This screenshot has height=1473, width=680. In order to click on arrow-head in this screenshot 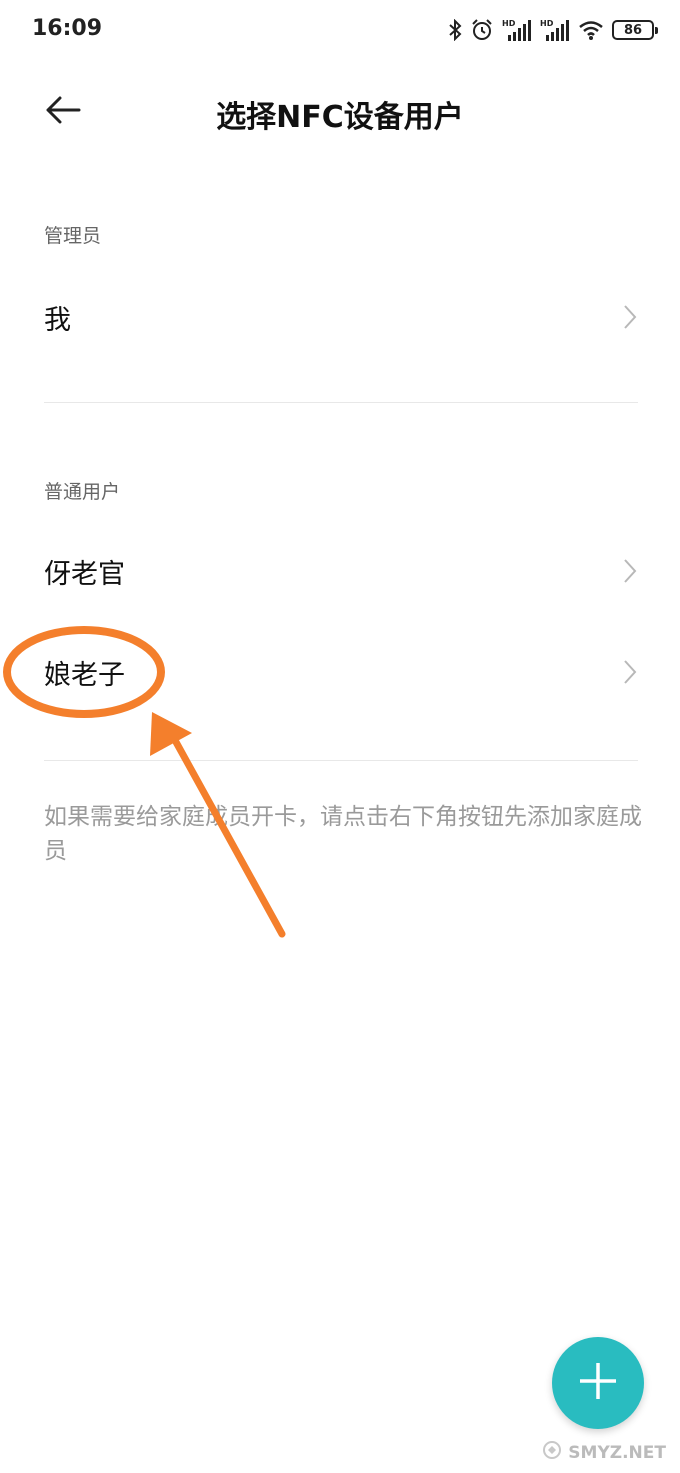, I will do `click(171, 734)`.